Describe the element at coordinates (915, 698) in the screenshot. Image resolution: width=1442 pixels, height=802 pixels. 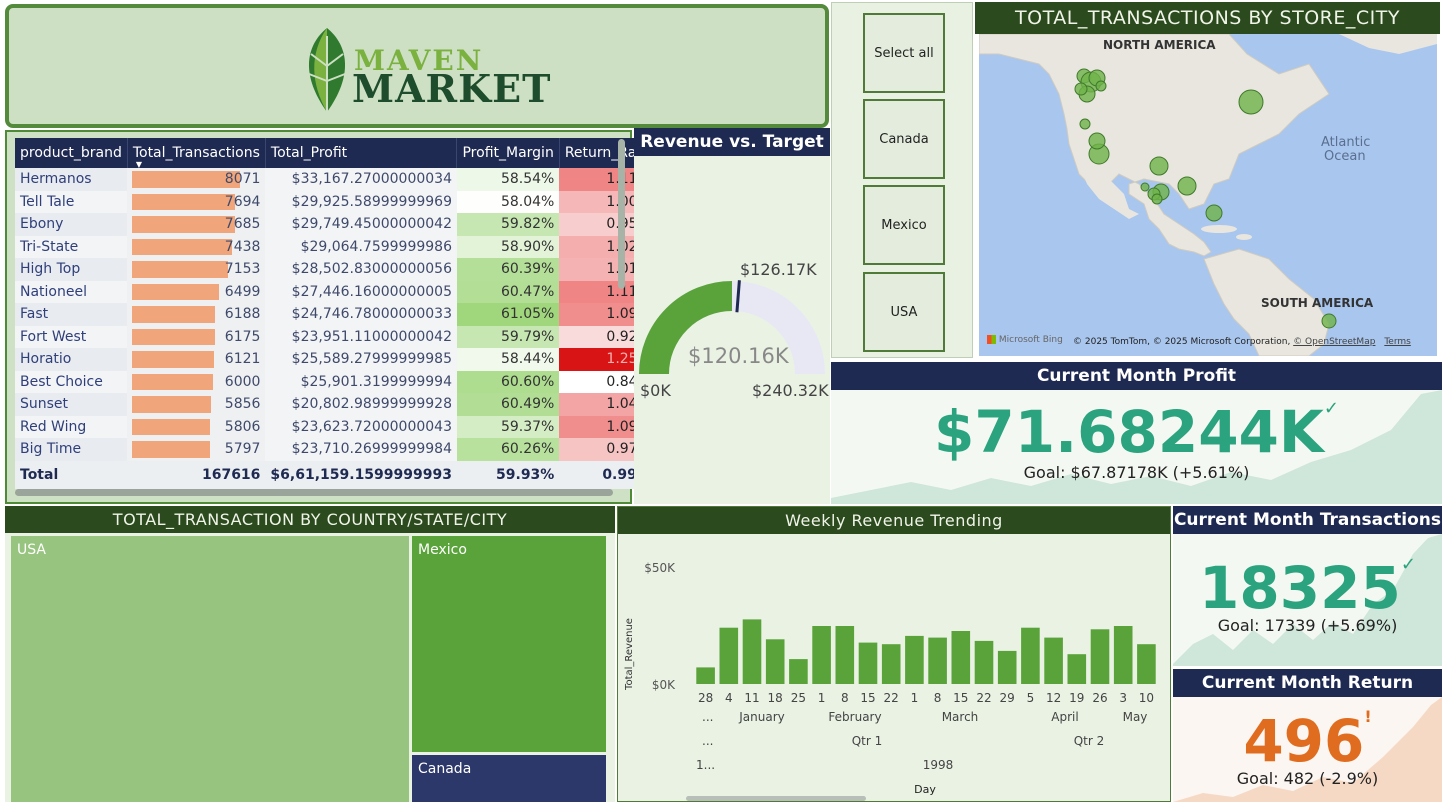
I see `x-tick-label: 1` at that location.